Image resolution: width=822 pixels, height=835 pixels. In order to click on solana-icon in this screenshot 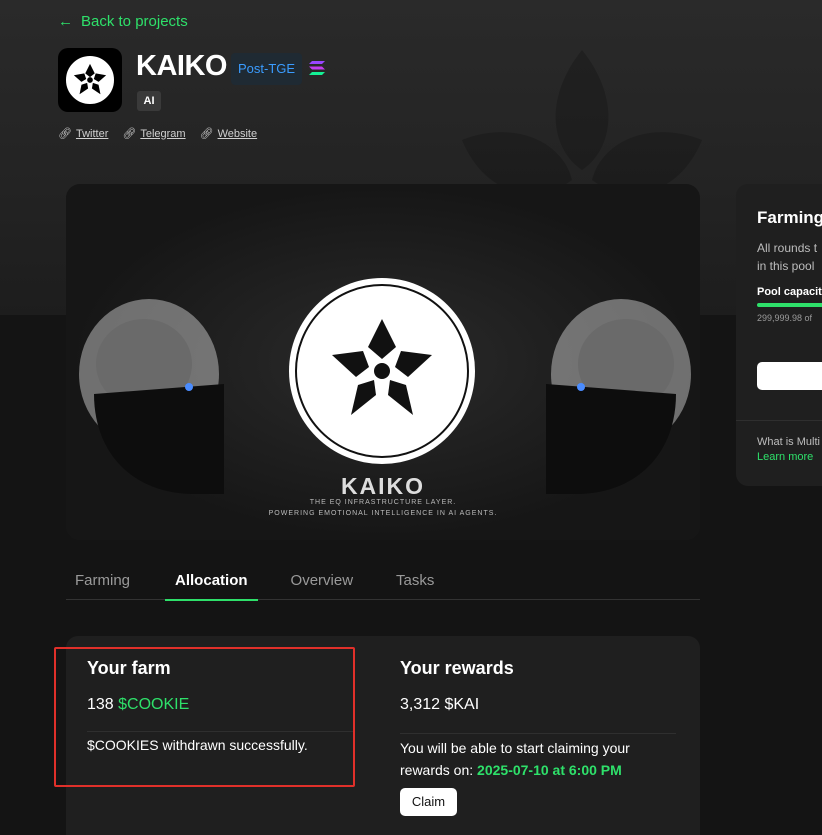, I will do `click(317, 68)`.